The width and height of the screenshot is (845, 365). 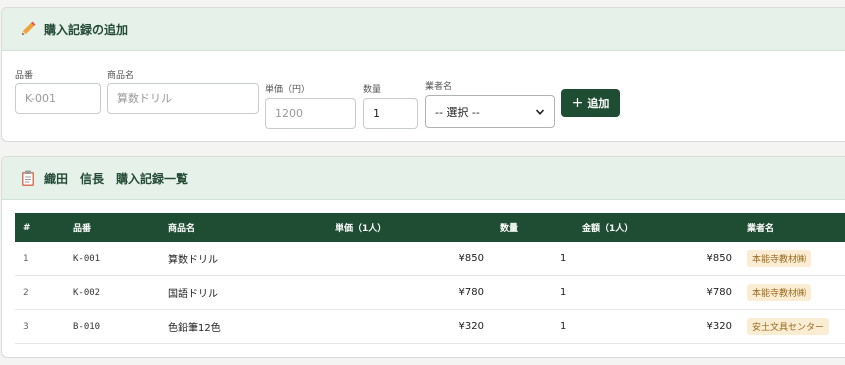 What do you see at coordinates (26, 258) in the screenshot?
I see `row-index: 1` at bounding box center [26, 258].